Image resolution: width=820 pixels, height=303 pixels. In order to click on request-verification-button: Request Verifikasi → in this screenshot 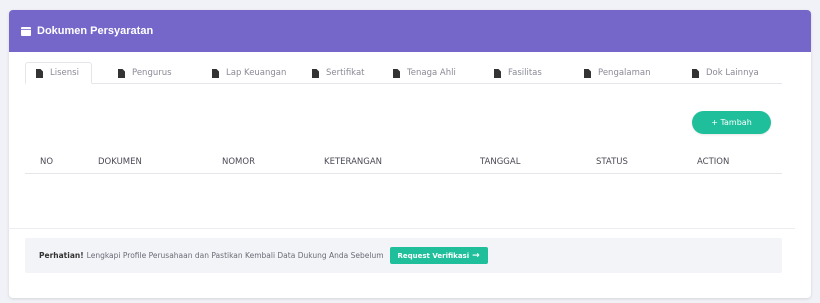, I will do `click(438, 255)`.